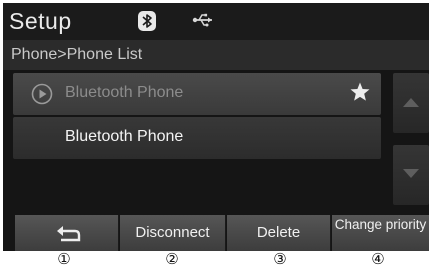 The image size is (432, 268). What do you see at coordinates (380, 233) in the screenshot?
I see `change-priority-button: Change priority` at bounding box center [380, 233].